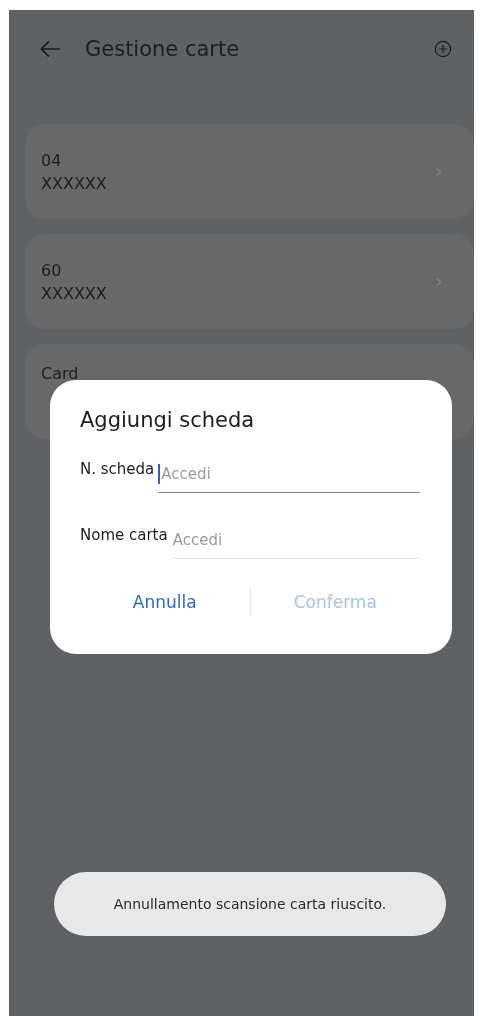 The height and width of the screenshot is (1016, 484). What do you see at coordinates (249, 171) in the screenshot?
I see `card-list-item: 04 XXXXXX` at bounding box center [249, 171].